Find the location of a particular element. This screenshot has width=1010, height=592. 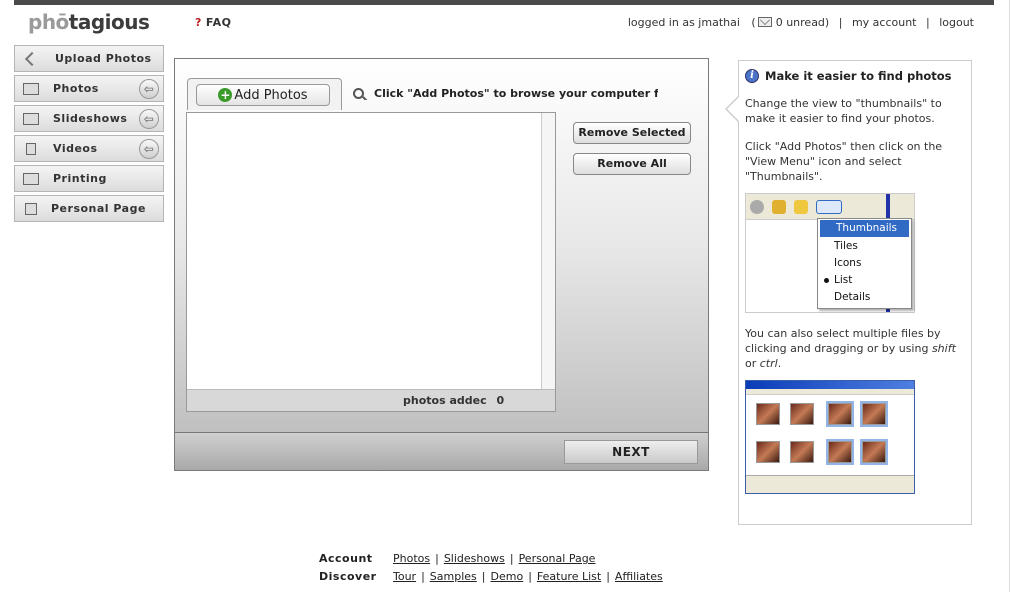

back-icon is located at coordinates (757, 207).